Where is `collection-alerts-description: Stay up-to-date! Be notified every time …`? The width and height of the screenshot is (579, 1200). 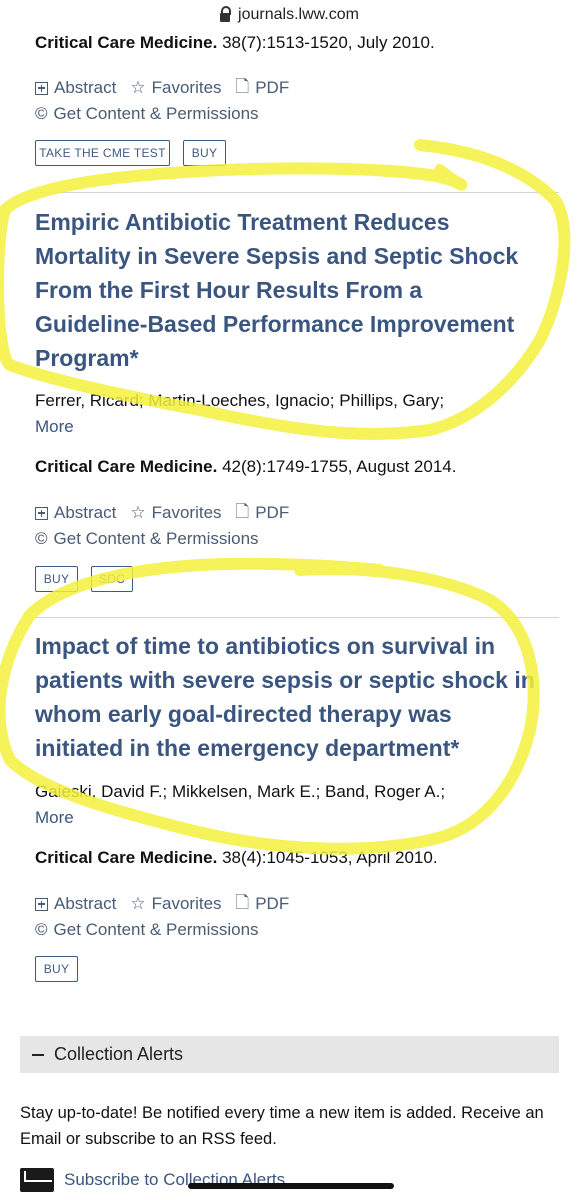 collection-alerts-description: Stay up-to-date! Be notified every time … is located at coordinates (282, 1126).